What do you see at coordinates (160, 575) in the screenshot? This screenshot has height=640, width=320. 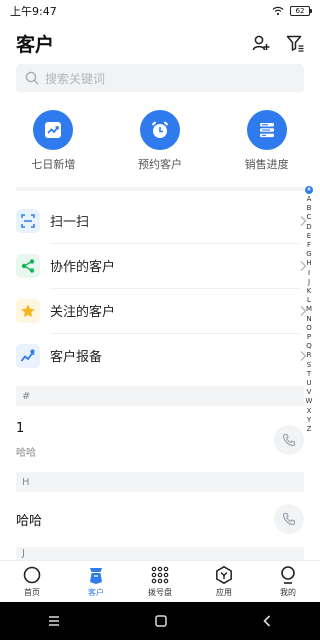 I see `dialpad-icon` at bounding box center [160, 575].